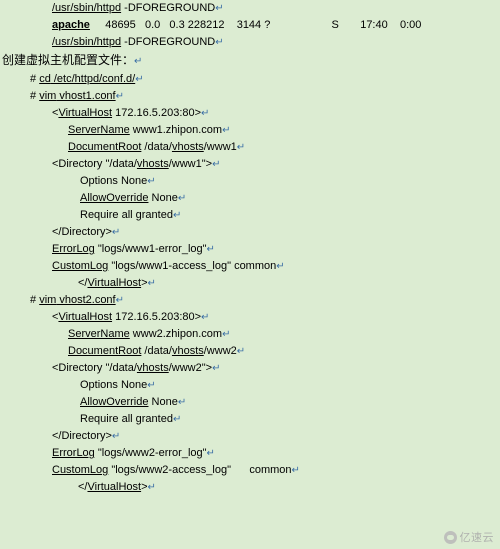 The image size is (500, 549). What do you see at coordinates (192, 266) in the screenshot?
I see `code-token: "logs/www1-access_log" common` at bounding box center [192, 266].